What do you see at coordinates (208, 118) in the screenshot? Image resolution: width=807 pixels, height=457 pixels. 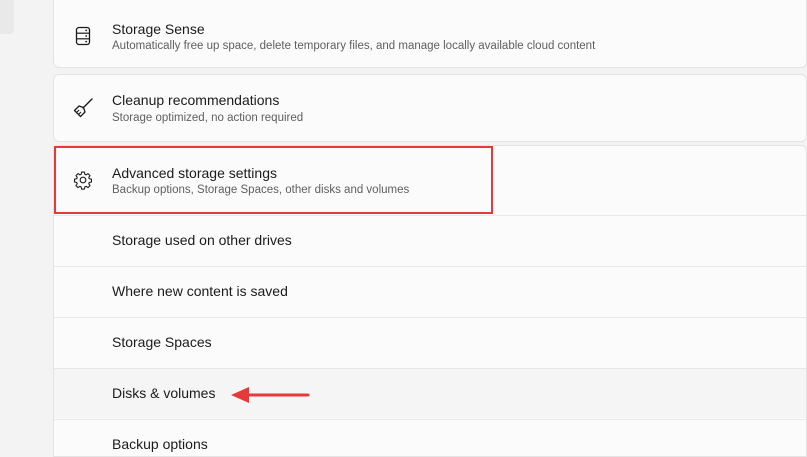 I see `cleanup-description: Storage optimized, no action required` at bounding box center [208, 118].